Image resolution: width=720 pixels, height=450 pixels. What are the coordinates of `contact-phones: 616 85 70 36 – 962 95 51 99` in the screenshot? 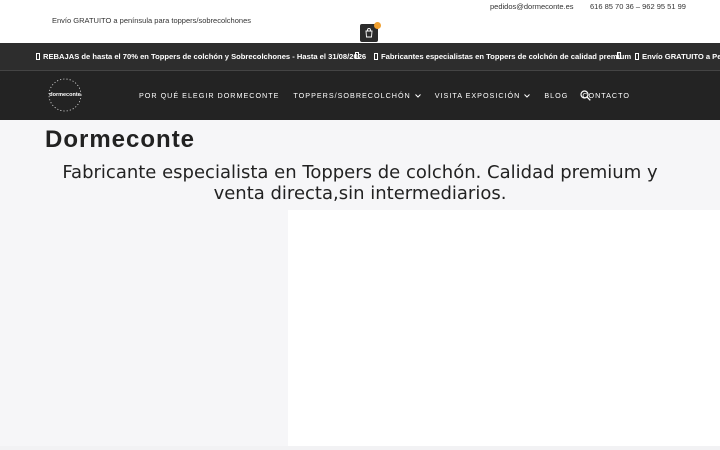 It's located at (638, 6).